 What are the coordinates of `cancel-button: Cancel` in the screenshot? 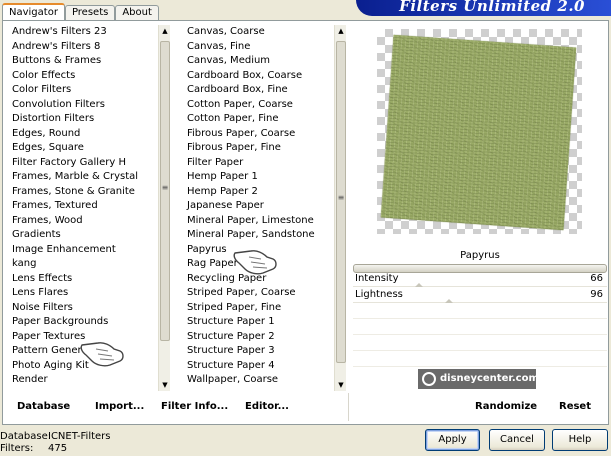 It's located at (517, 440).